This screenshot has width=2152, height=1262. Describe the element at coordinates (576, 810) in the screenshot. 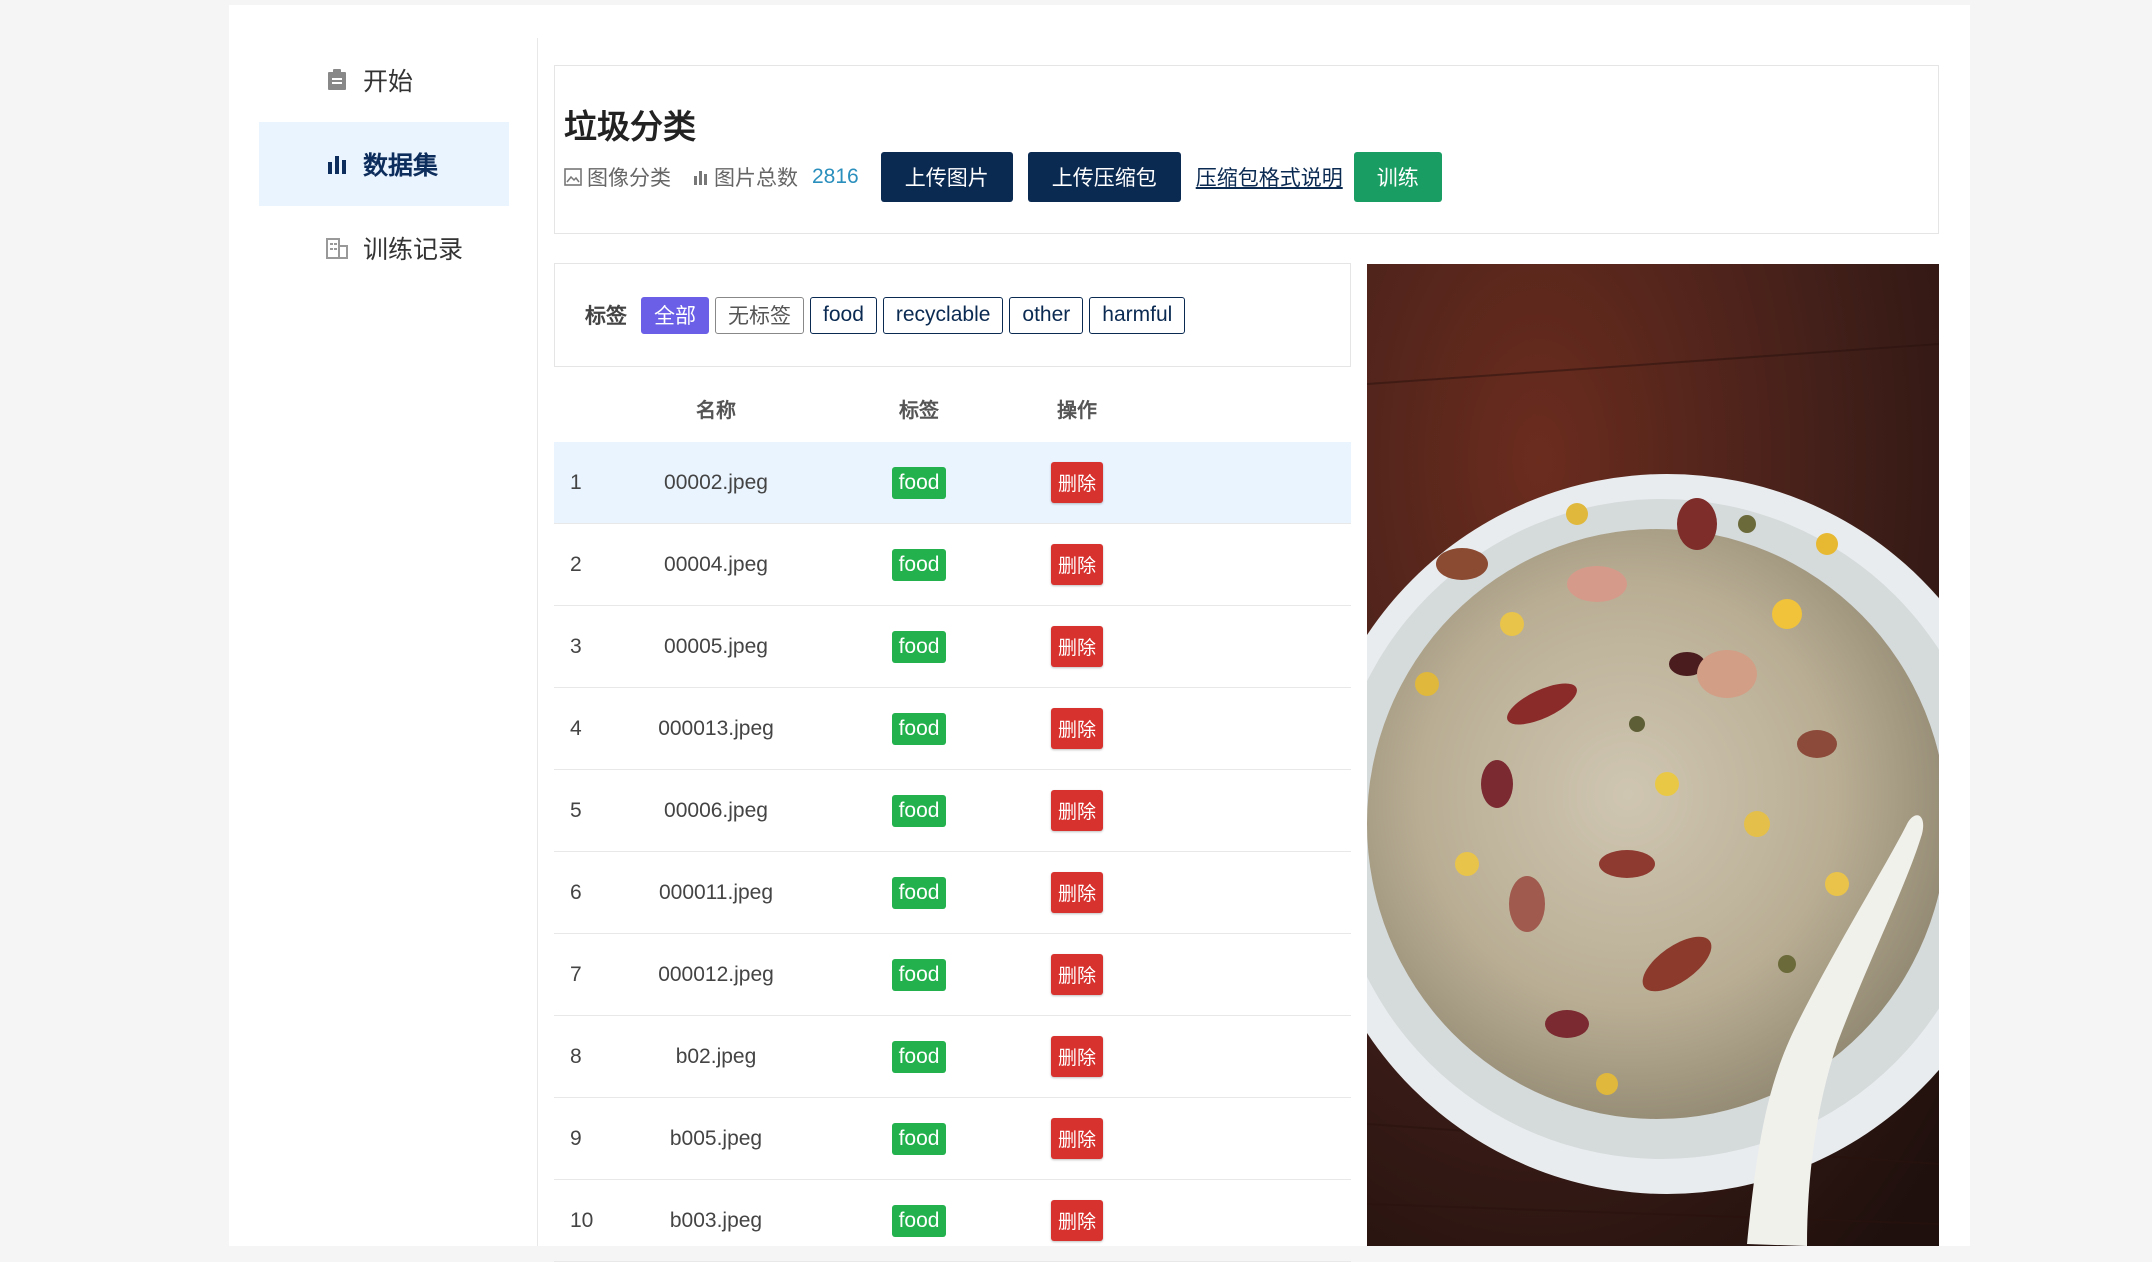

I see `row-index: 5` at that location.